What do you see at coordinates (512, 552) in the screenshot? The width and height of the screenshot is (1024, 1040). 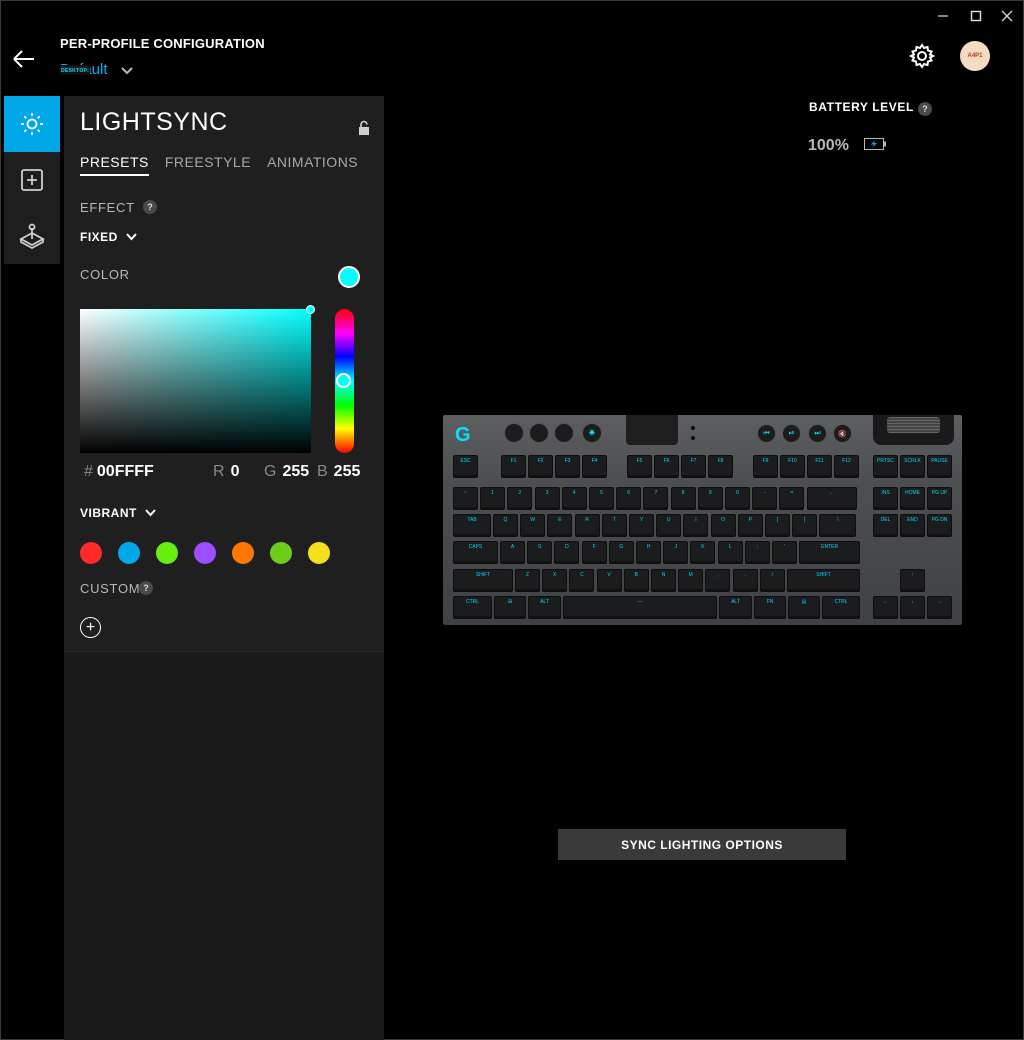 I see `keyboard-key: A` at bounding box center [512, 552].